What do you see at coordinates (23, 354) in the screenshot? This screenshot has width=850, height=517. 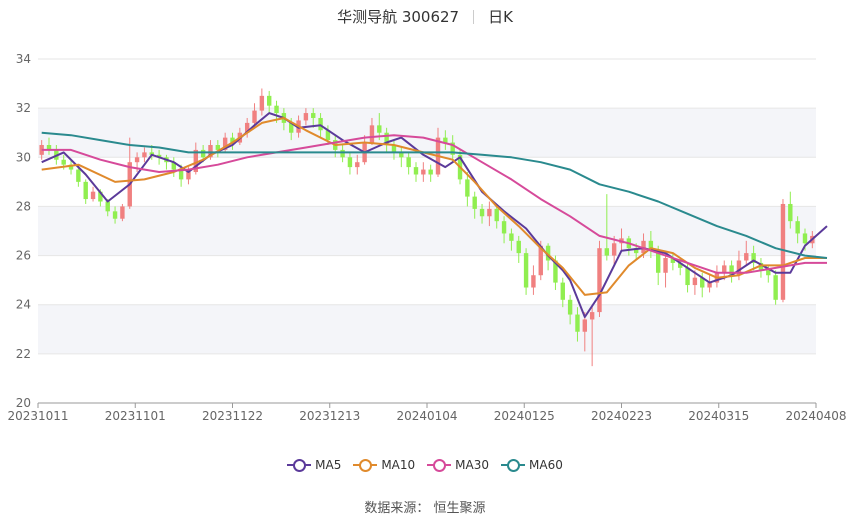 I see `y-tick-label: 22` at bounding box center [23, 354].